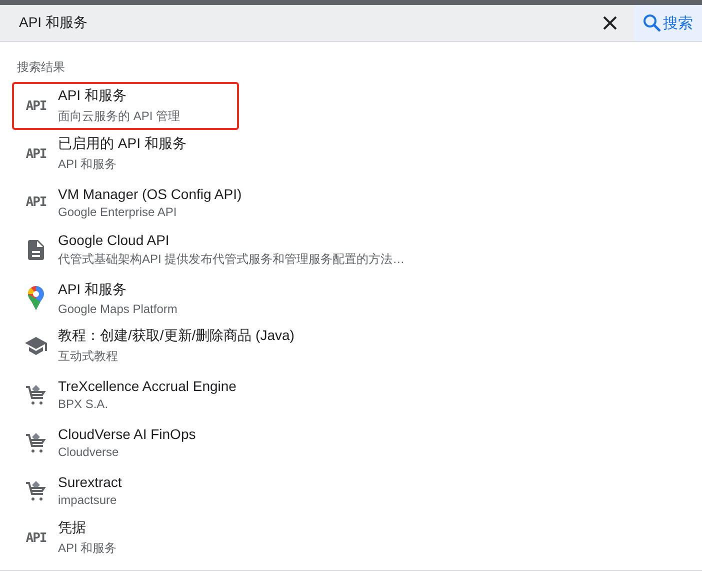 The width and height of the screenshot is (702, 571). I want to click on map-pin-icon, so click(36, 298).